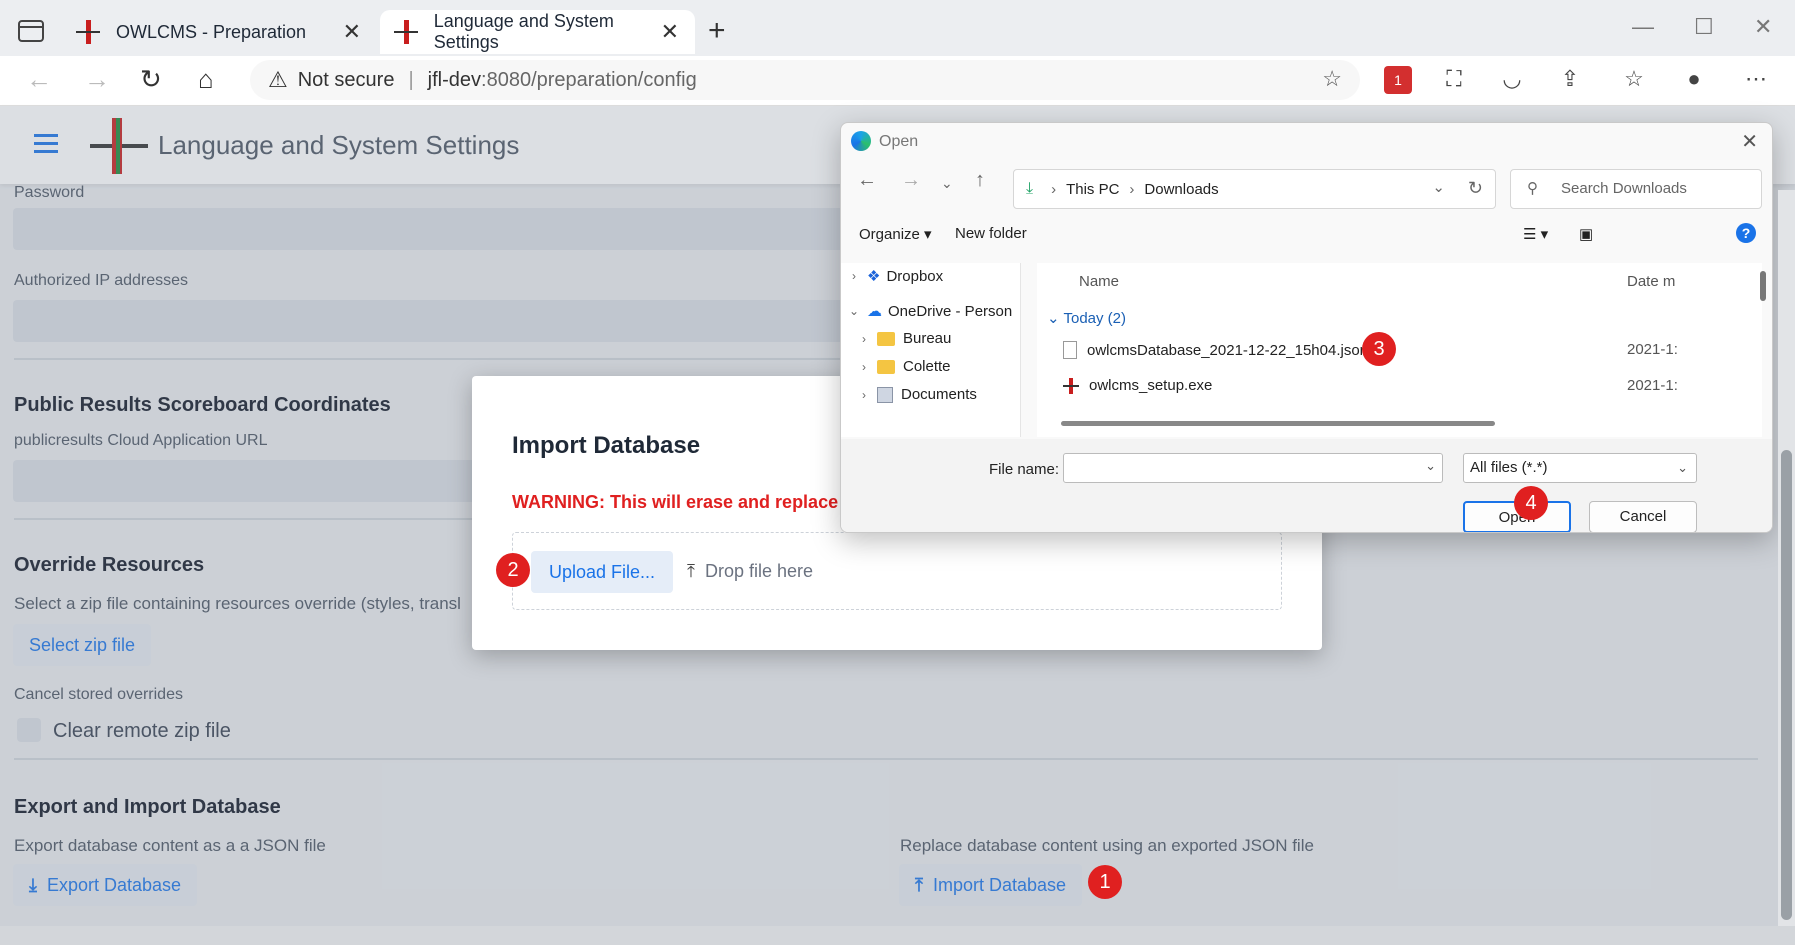 This screenshot has width=1795, height=945. I want to click on file-item-exe: owlcms_setup.exe, so click(1137, 385).